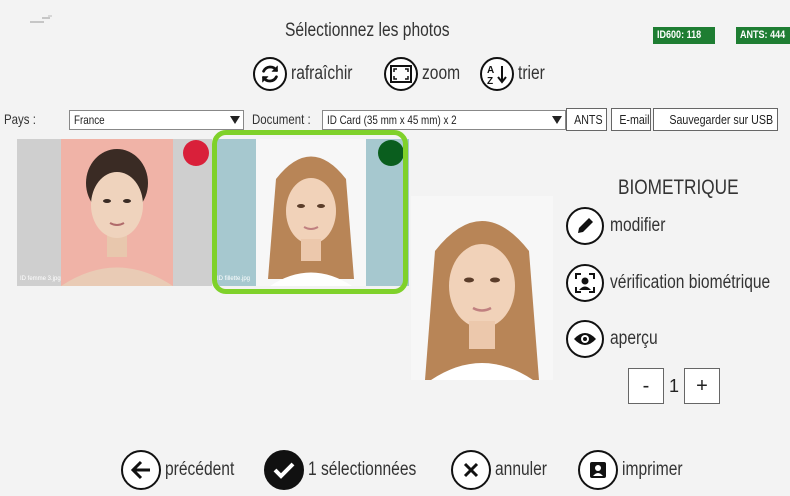  I want to click on country-select: France, so click(156, 120).